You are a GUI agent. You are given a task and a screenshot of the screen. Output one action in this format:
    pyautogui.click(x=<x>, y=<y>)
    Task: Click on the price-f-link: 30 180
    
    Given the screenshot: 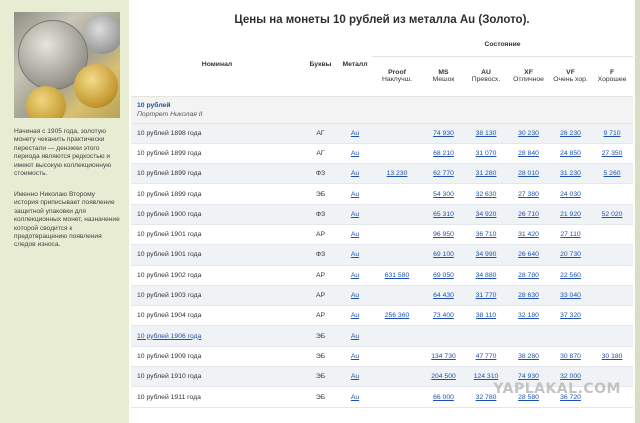 What is the action you would take?
    pyautogui.click(x=612, y=356)
    